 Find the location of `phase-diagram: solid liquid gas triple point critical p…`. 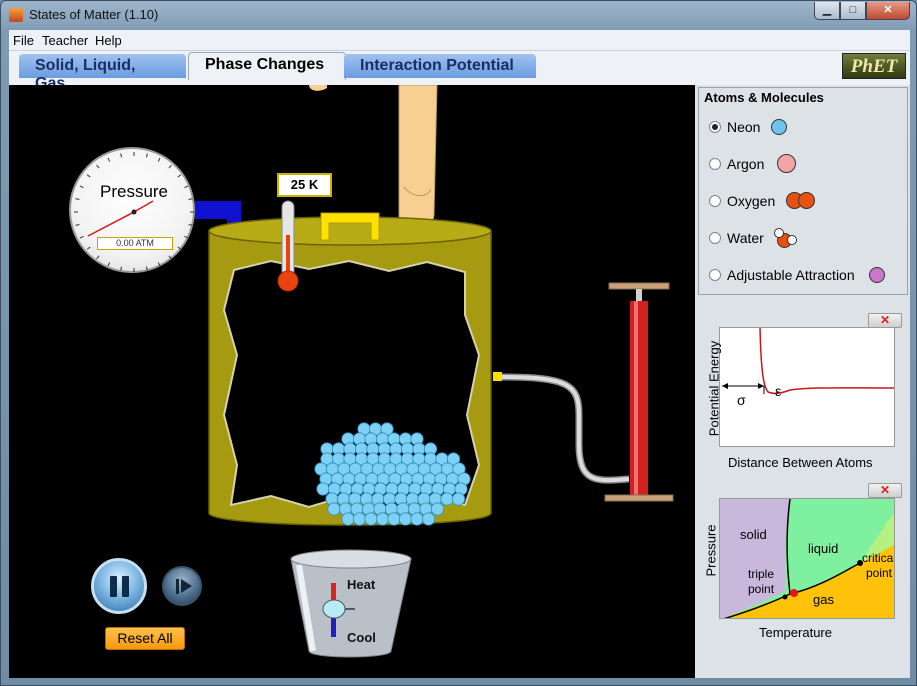

phase-diagram: solid liquid gas triple point critical p… is located at coordinates (807, 558).